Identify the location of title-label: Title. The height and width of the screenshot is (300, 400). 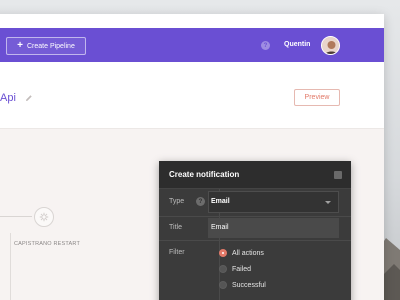
(175, 227).